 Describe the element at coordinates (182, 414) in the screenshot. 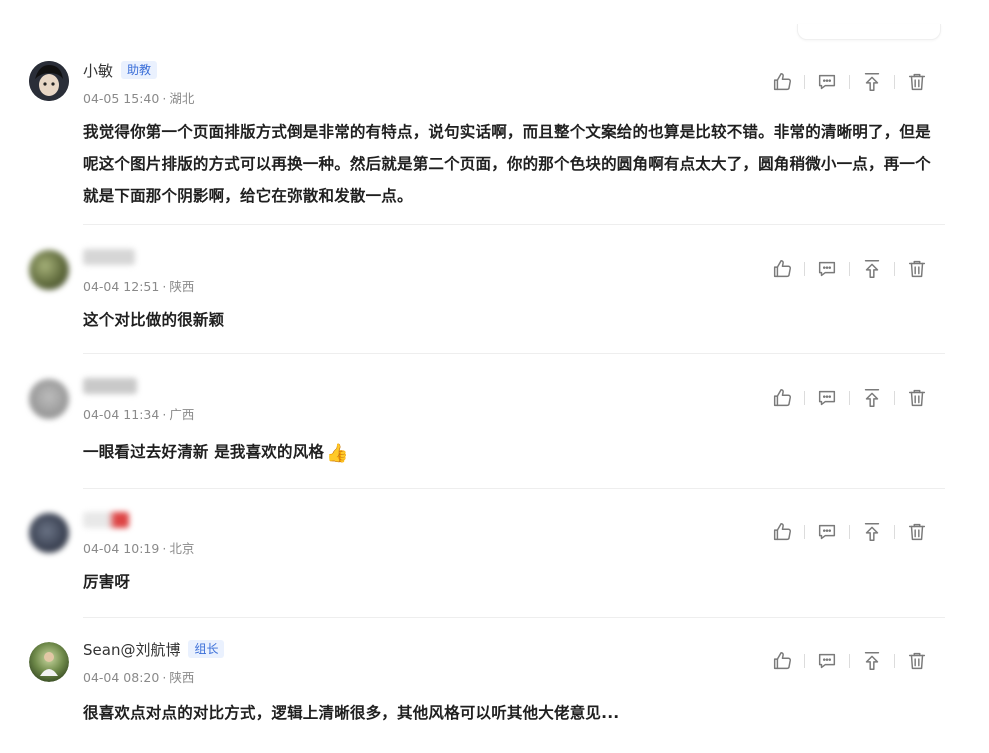

I see `comment-location: 广西` at that location.